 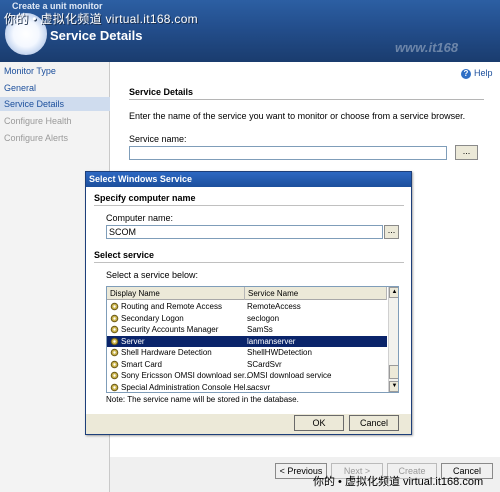 What do you see at coordinates (264, 364) in the screenshot?
I see `service-short-name: SCardSvr` at bounding box center [264, 364].